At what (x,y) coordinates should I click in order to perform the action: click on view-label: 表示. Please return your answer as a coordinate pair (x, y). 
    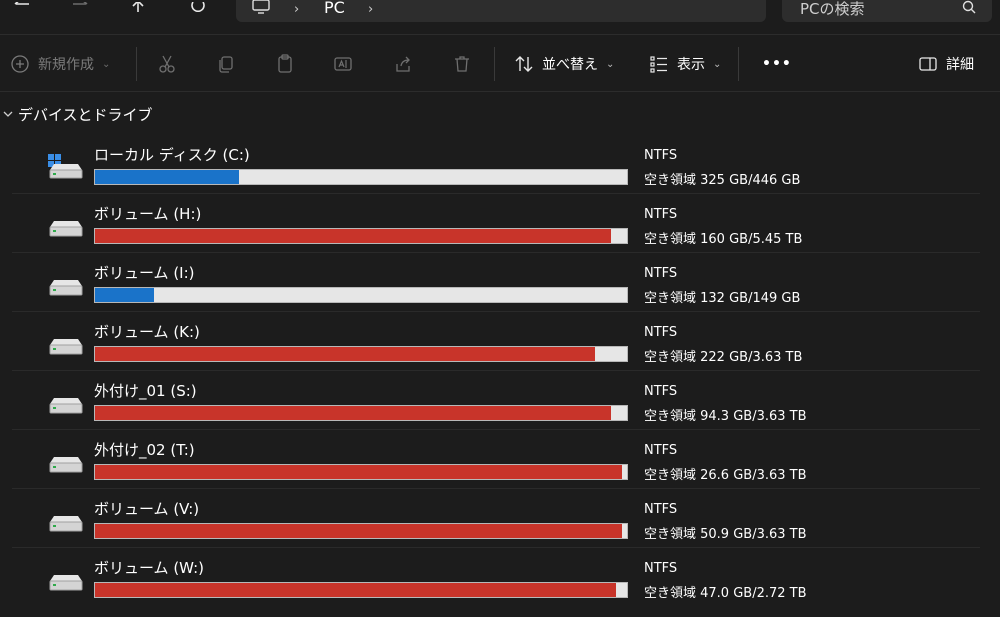
    Looking at the image, I should click on (691, 65).